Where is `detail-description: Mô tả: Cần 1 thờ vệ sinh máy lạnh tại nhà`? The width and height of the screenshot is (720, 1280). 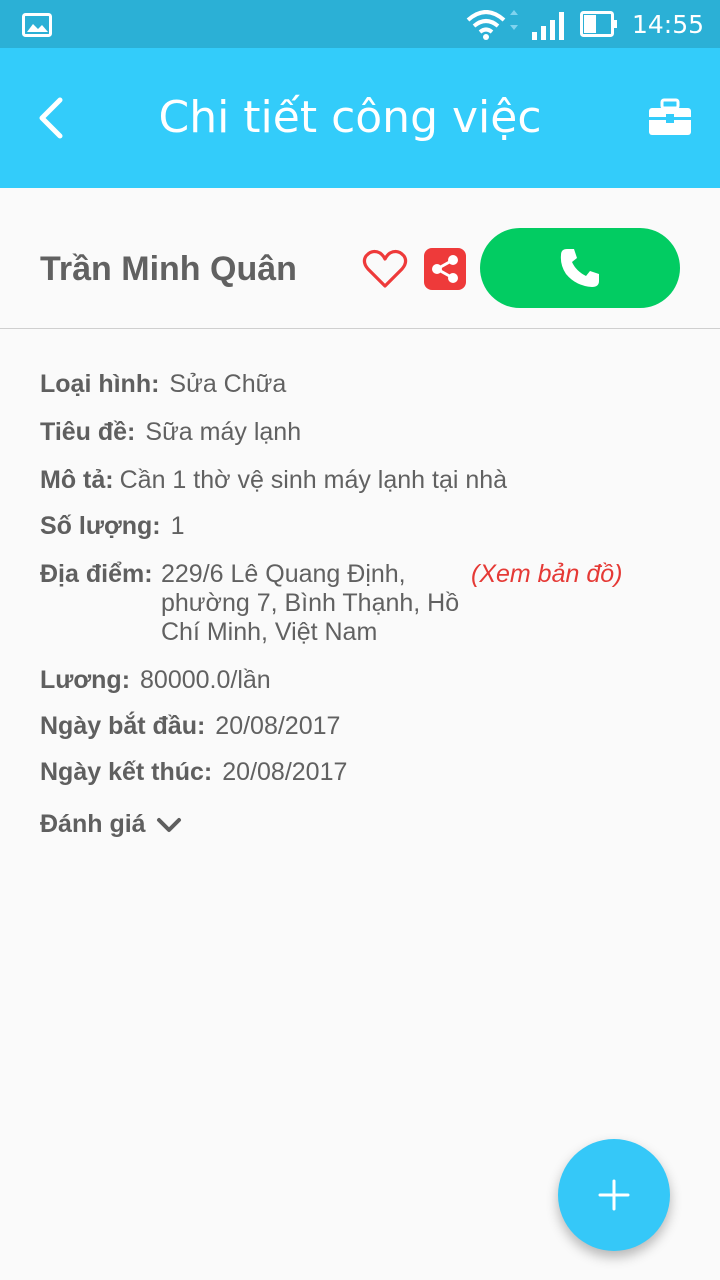 detail-description: Mô tả: Cần 1 thờ vệ sinh máy lạnh tại nhà is located at coordinates (273, 480).